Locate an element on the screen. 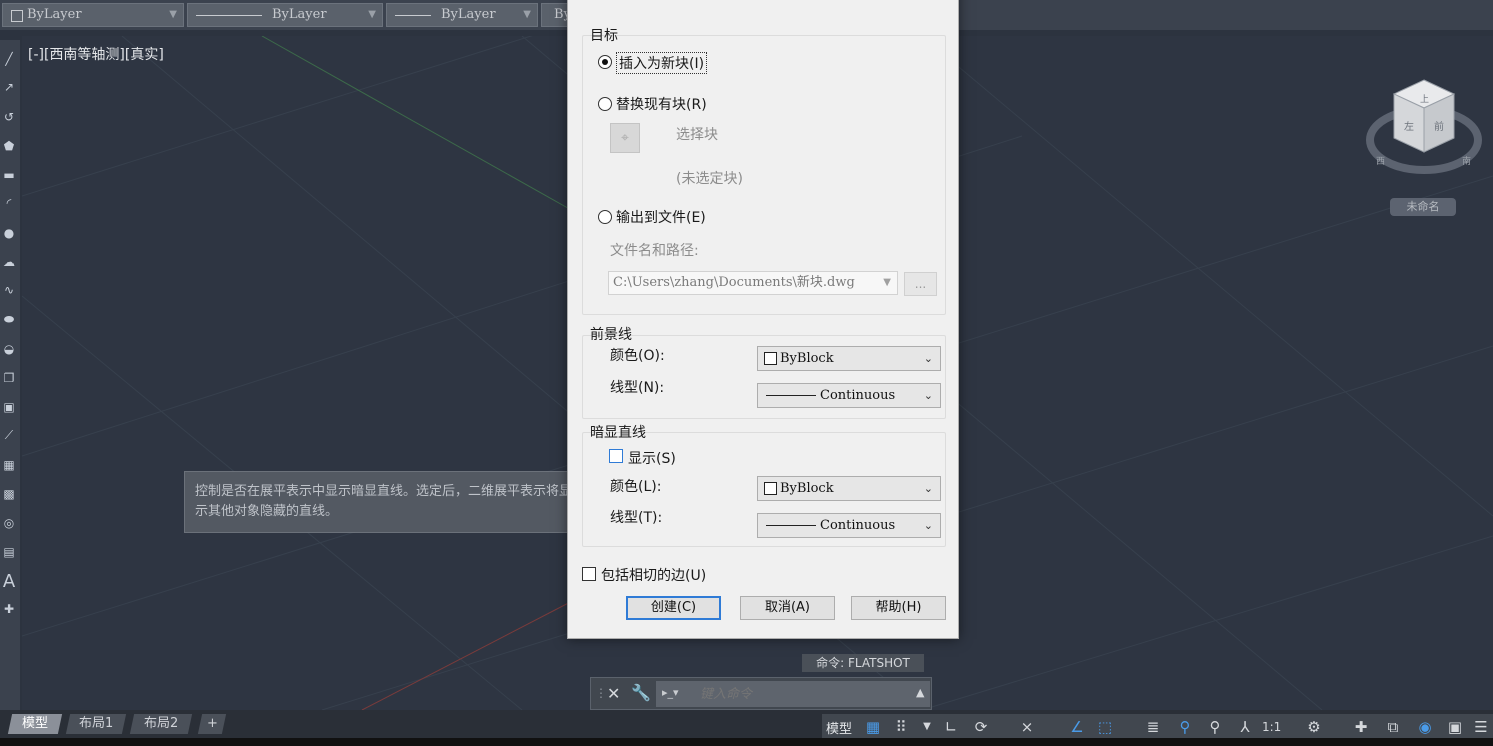  hardware-acceleration-icon: ◉ is located at coordinates (1425, 727).